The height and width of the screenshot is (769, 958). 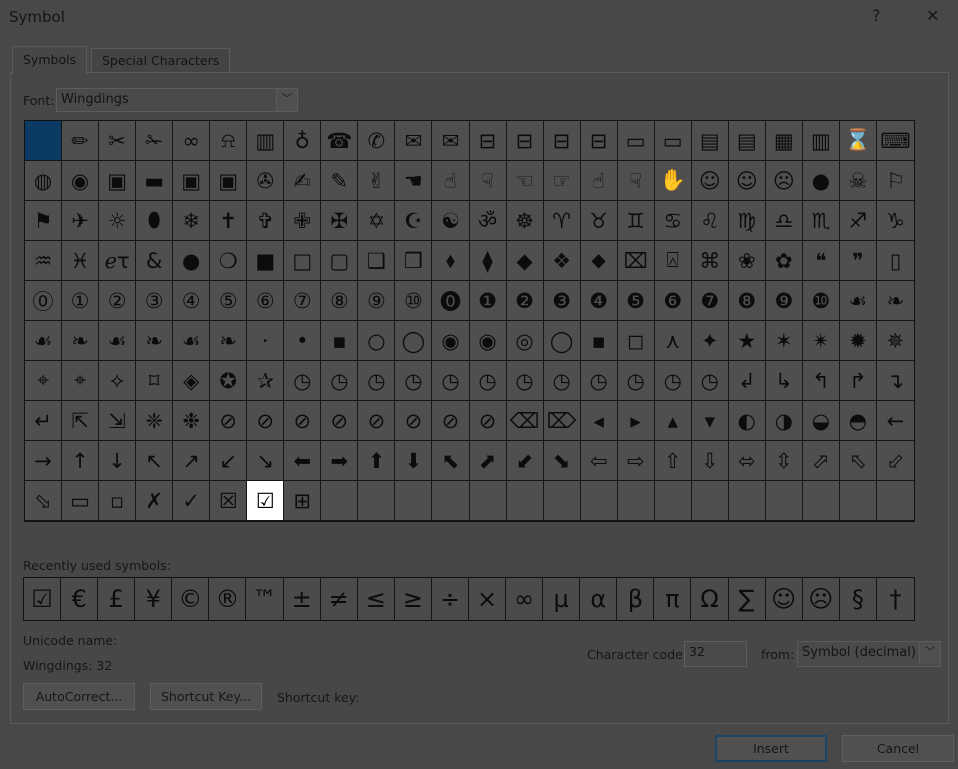 I want to click on symbol-cell: ❿, so click(x=821, y=301).